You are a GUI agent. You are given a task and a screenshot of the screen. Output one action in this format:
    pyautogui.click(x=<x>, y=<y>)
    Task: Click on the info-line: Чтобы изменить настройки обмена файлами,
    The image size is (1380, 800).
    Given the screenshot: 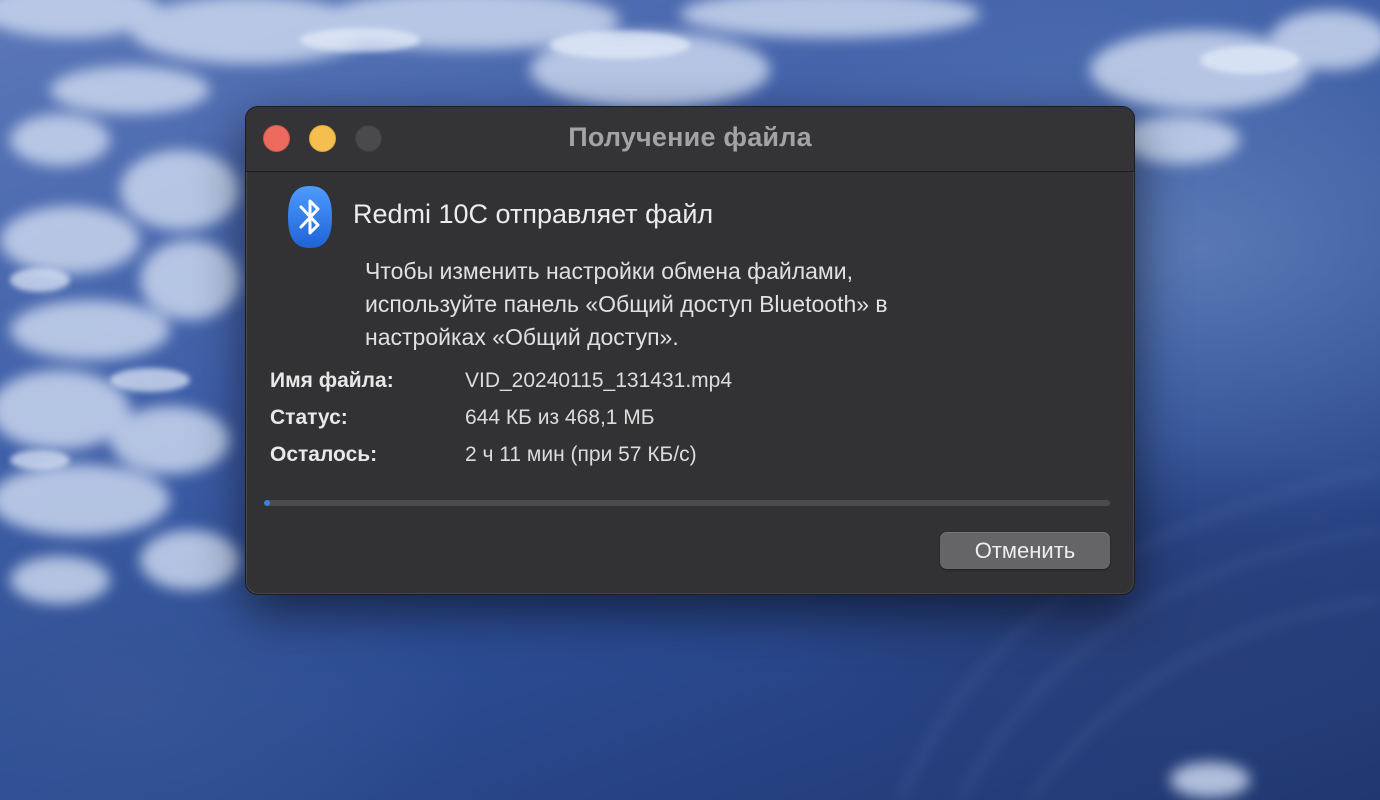 What is the action you would take?
    pyautogui.click(x=609, y=271)
    